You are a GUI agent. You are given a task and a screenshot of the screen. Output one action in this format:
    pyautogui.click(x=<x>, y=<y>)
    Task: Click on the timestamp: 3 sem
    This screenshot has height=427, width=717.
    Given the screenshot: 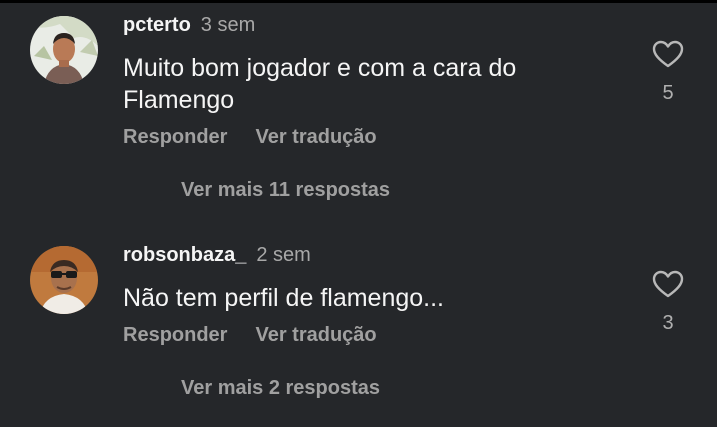 What is the action you would take?
    pyautogui.click(x=228, y=25)
    